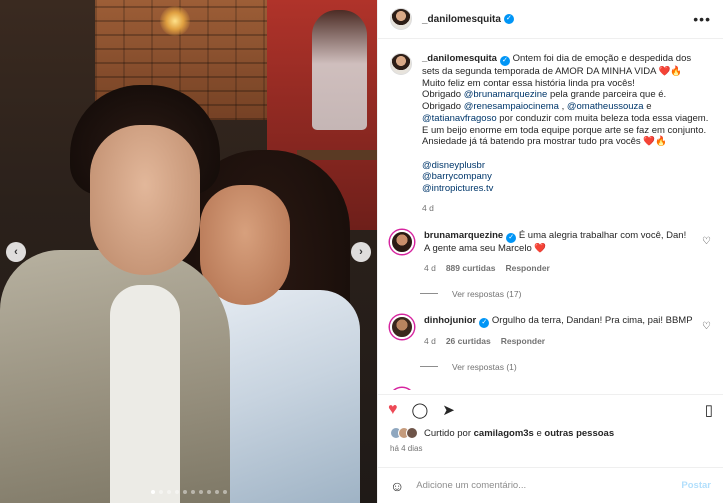 The height and width of the screenshot is (503, 723). I want to click on post-header: _danilomesquita ✓ •••, so click(550, 19).